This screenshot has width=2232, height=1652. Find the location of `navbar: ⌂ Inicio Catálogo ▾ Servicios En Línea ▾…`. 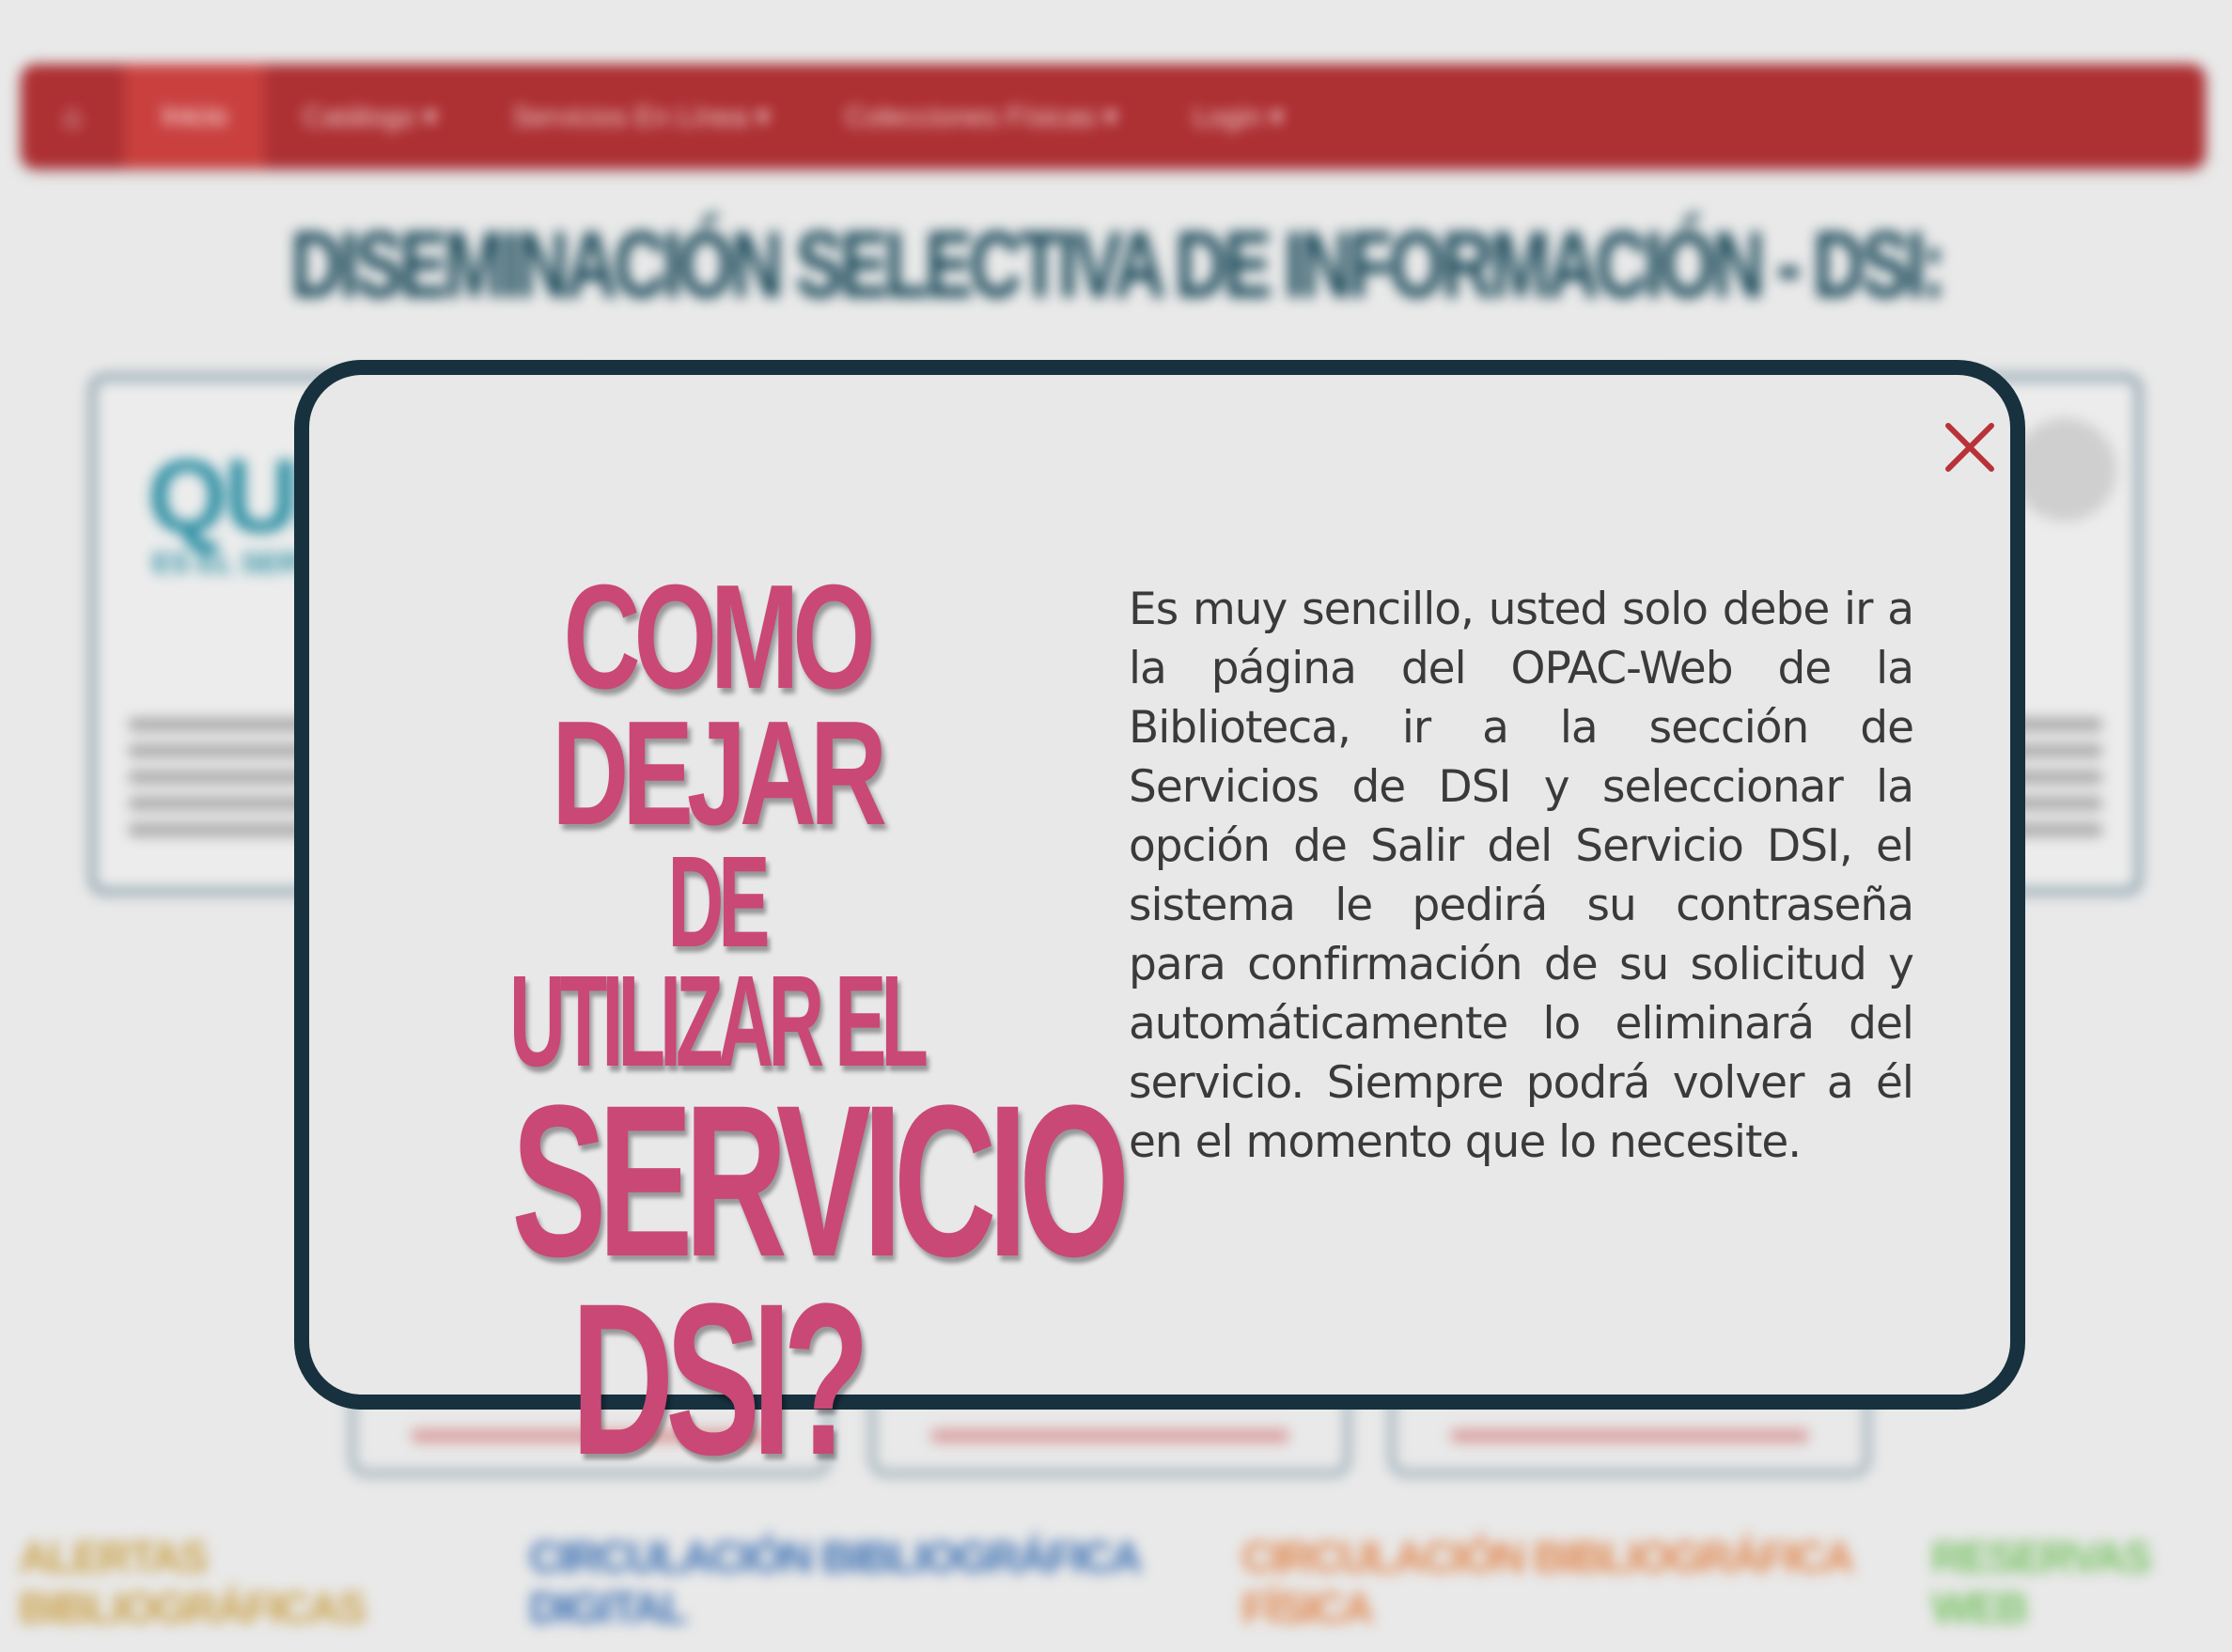

navbar: ⌂ Inicio Catálogo ▾ Servicios En Línea ▾… is located at coordinates (1113, 116).